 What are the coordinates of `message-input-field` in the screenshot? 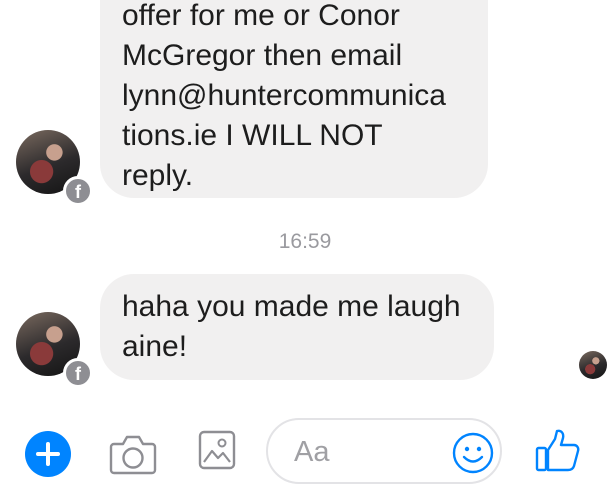 It's located at (384, 451).